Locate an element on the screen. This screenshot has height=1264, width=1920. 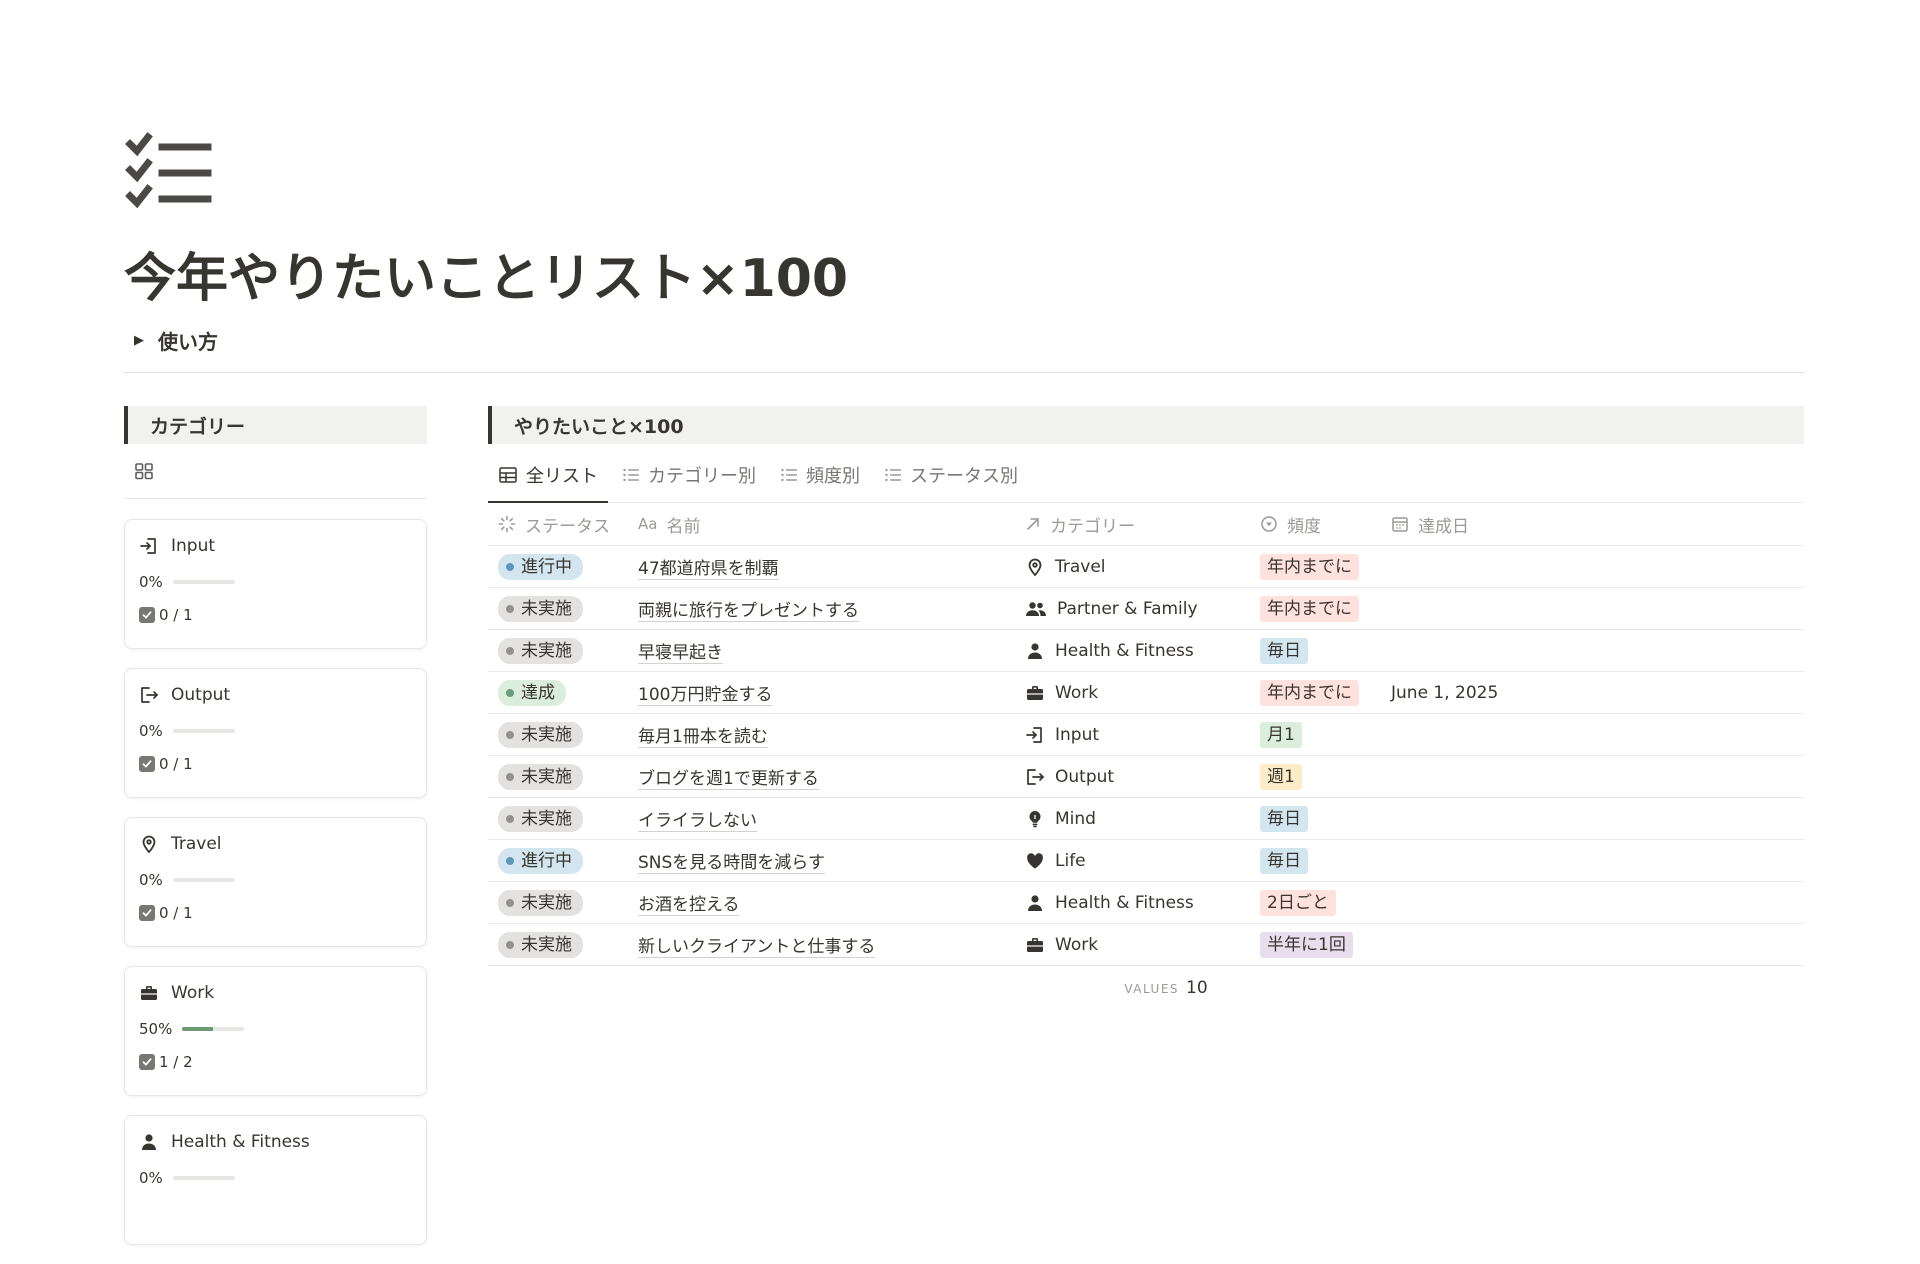
table-row: 進行中 SNSを見る時間を減らす Life 毎日 is located at coordinates (1146, 860).